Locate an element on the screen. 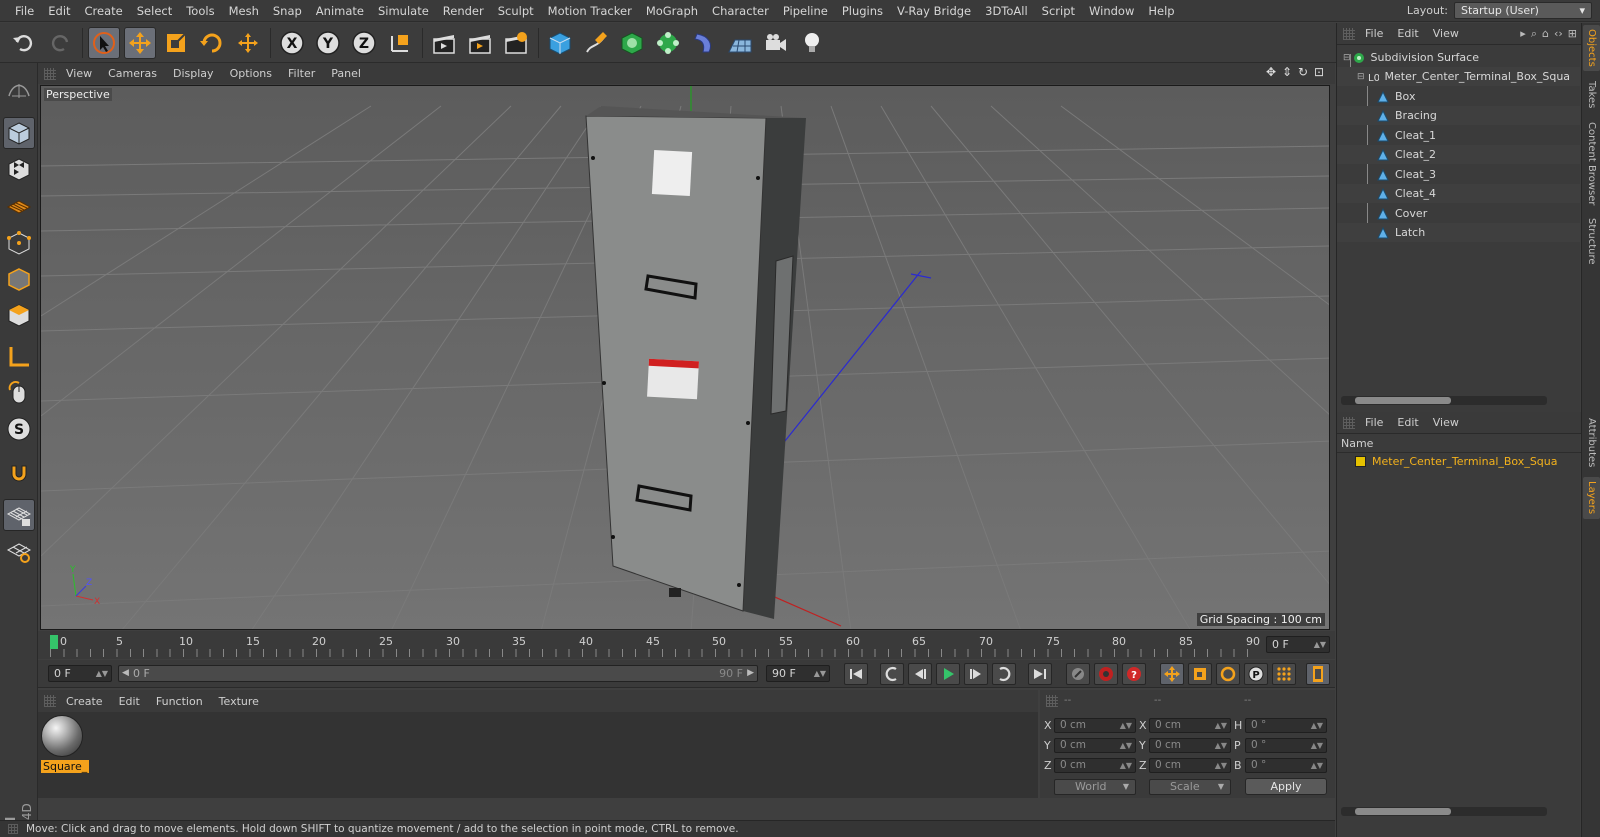 Image resolution: width=1600 pixels, height=837 pixels. apply-button: Apply is located at coordinates (1286, 786).